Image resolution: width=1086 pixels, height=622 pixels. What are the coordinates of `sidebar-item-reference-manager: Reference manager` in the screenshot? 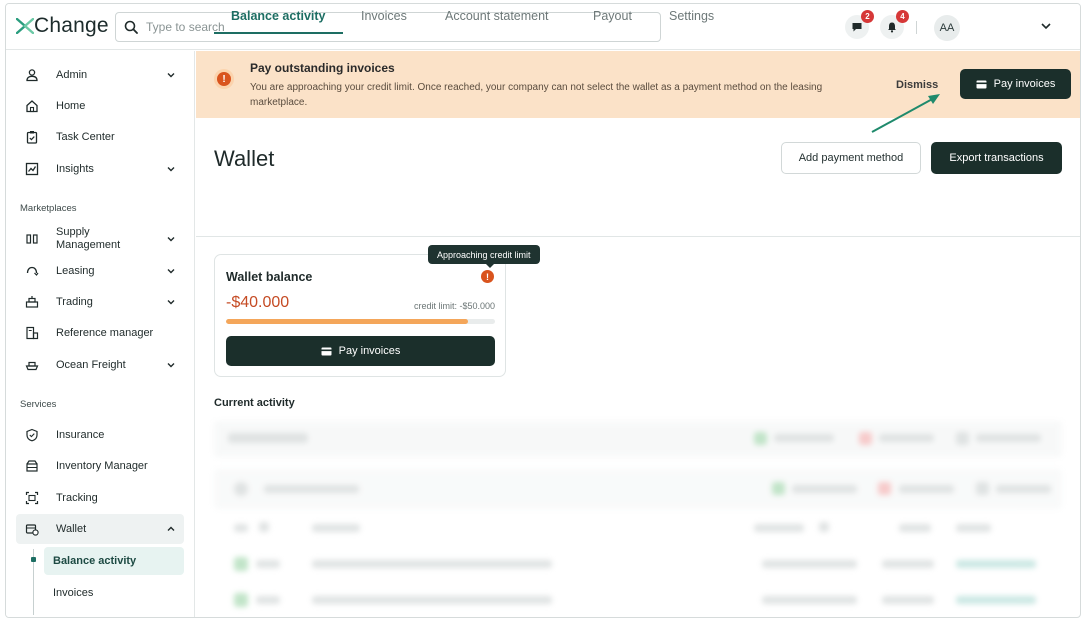 It's located at (100, 333).